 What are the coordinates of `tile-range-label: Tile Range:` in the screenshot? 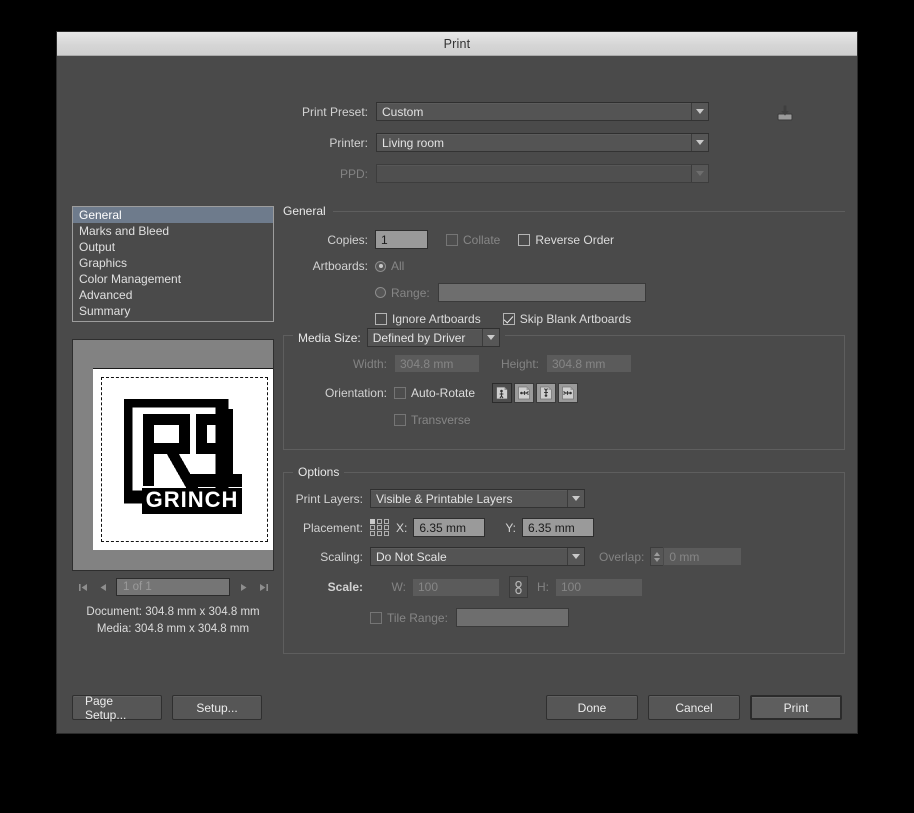 It's located at (417, 617).